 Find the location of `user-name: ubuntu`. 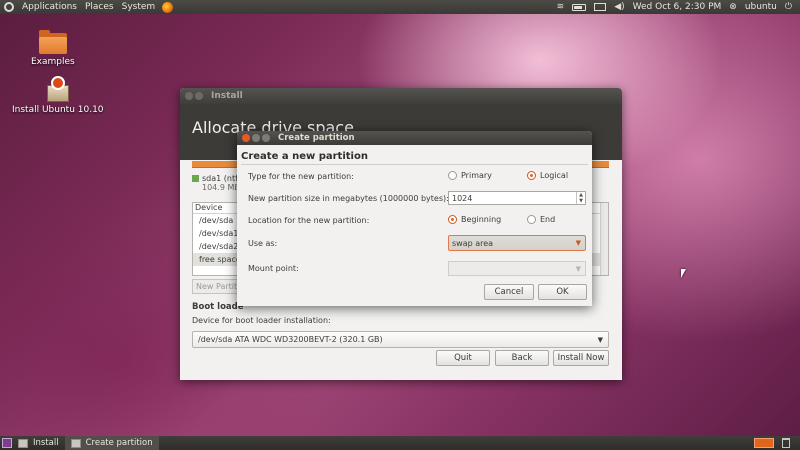

user-name: ubuntu is located at coordinates (761, 7).